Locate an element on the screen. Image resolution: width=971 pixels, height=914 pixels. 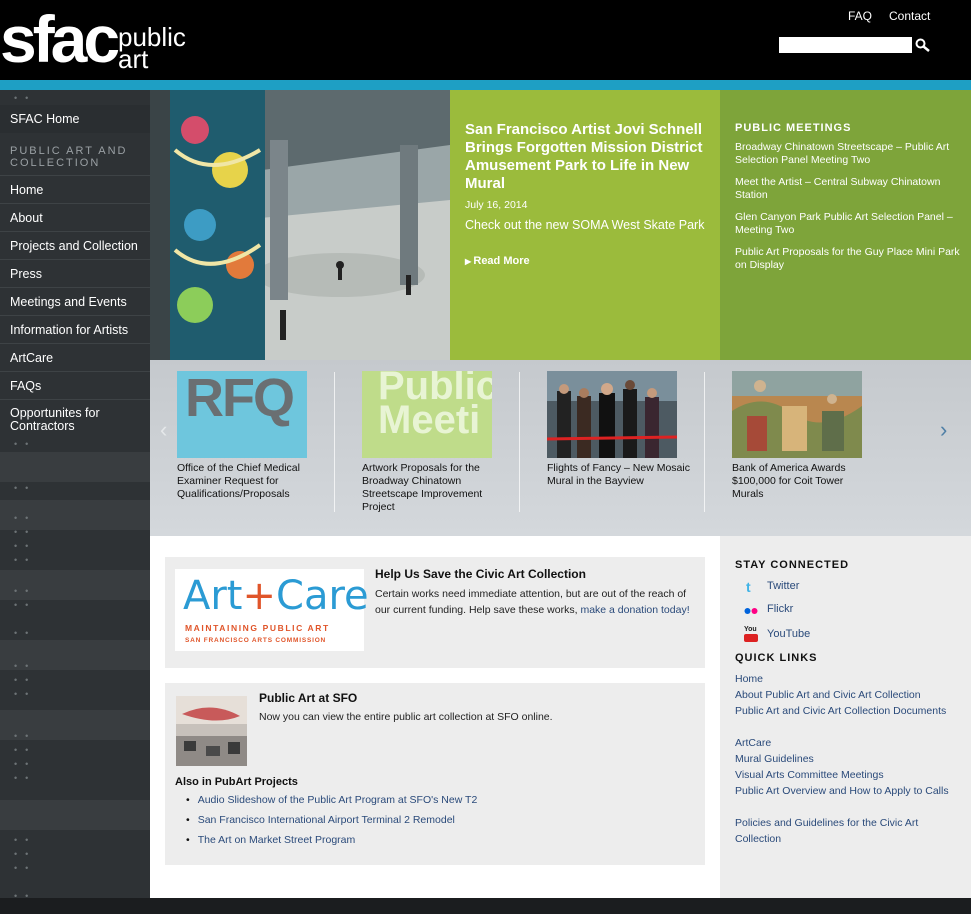
sidebar-item-about: About is located at coordinates (75, 217).